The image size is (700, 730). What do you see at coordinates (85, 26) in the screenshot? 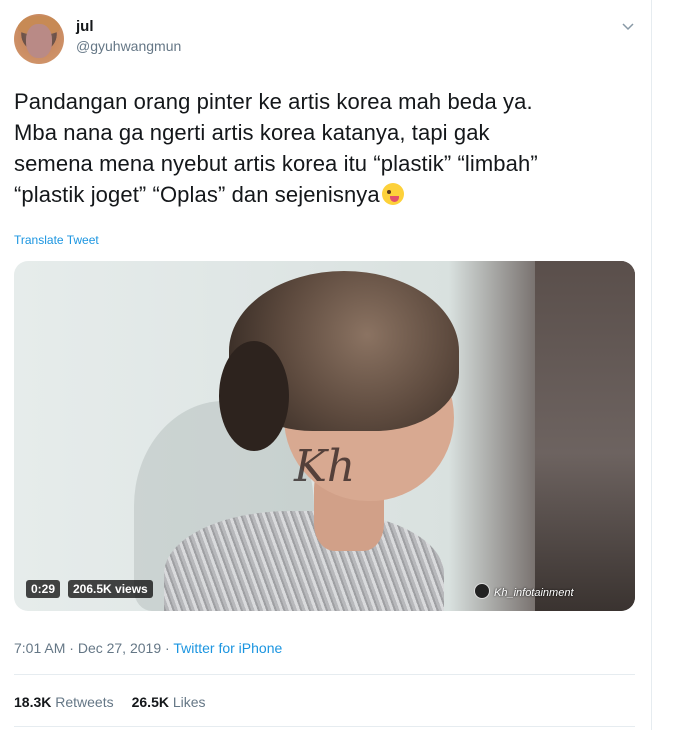
I see `user-name: jul` at bounding box center [85, 26].